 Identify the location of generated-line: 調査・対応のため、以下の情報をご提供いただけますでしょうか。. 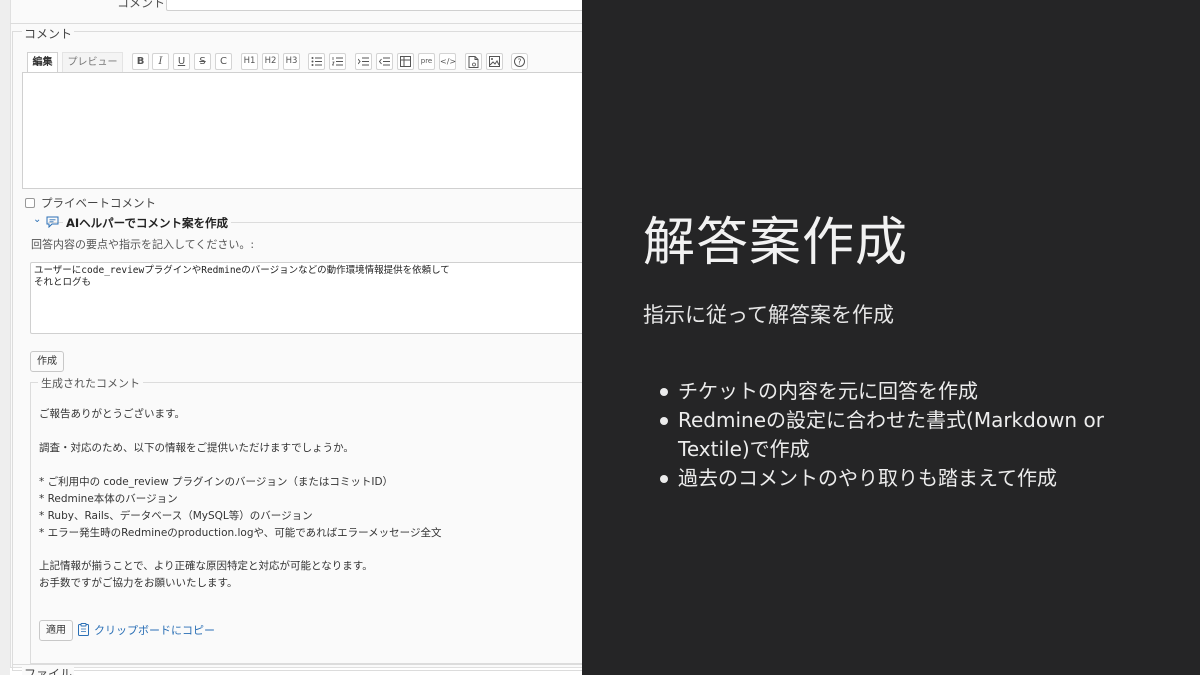
(196, 448).